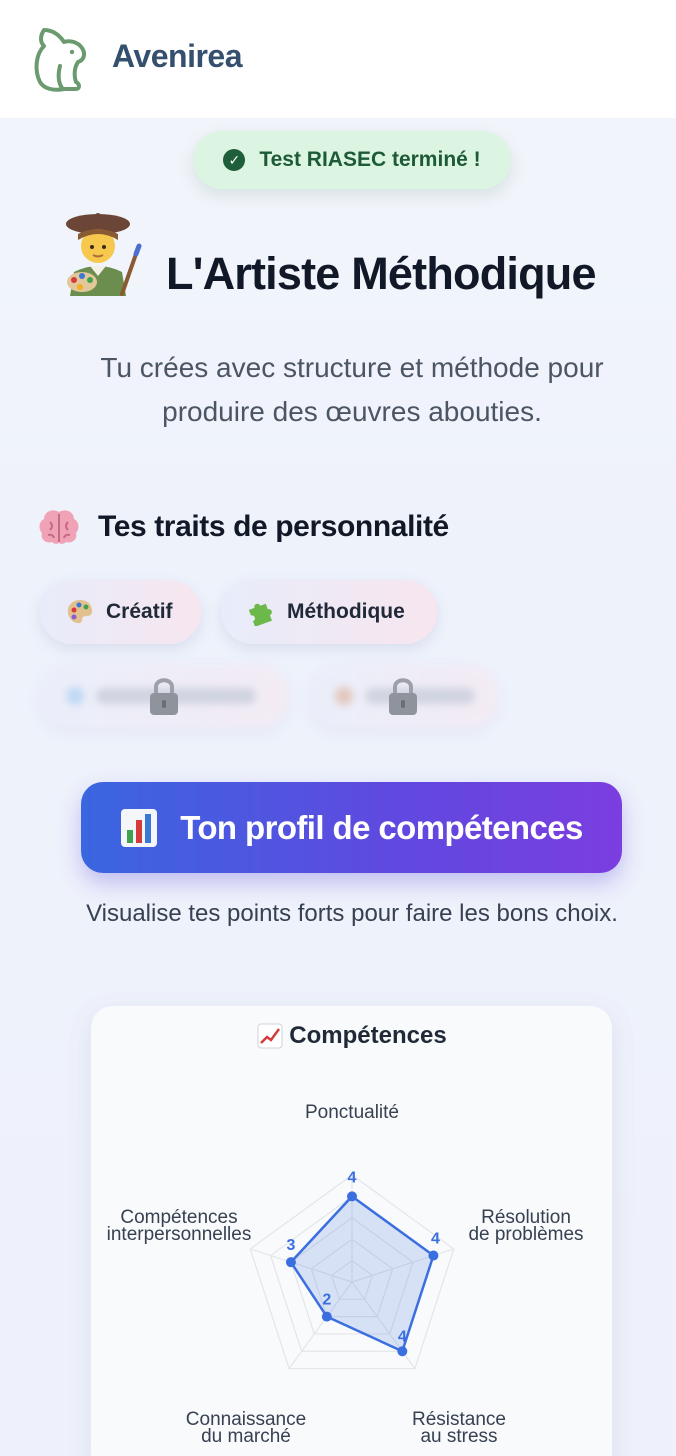 This screenshot has width=676, height=1456. Describe the element at coordinates (60, 59) in the screenshot. I see `bear-logo-icon` at that location.